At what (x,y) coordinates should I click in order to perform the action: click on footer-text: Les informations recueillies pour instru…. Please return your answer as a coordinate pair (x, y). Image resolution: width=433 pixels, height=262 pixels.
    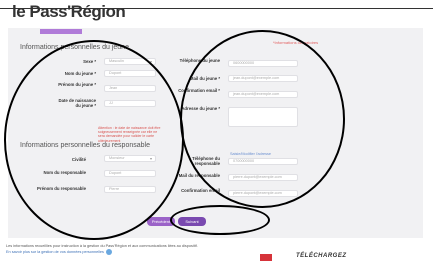
    Looking at the image, I should click on (171, 249).